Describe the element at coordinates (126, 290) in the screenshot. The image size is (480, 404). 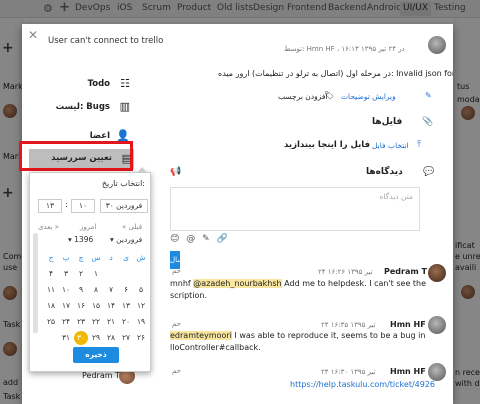
I see `calendar-day: ۶` at that location.